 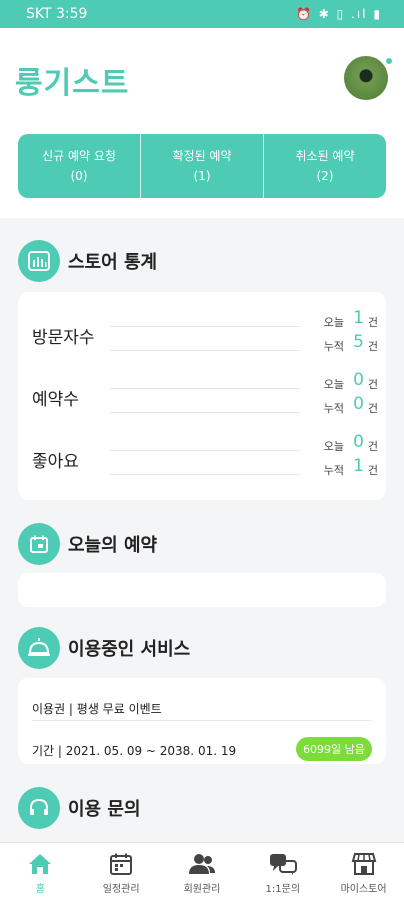 I want to click on store-icon, so click(x=364, y=864).